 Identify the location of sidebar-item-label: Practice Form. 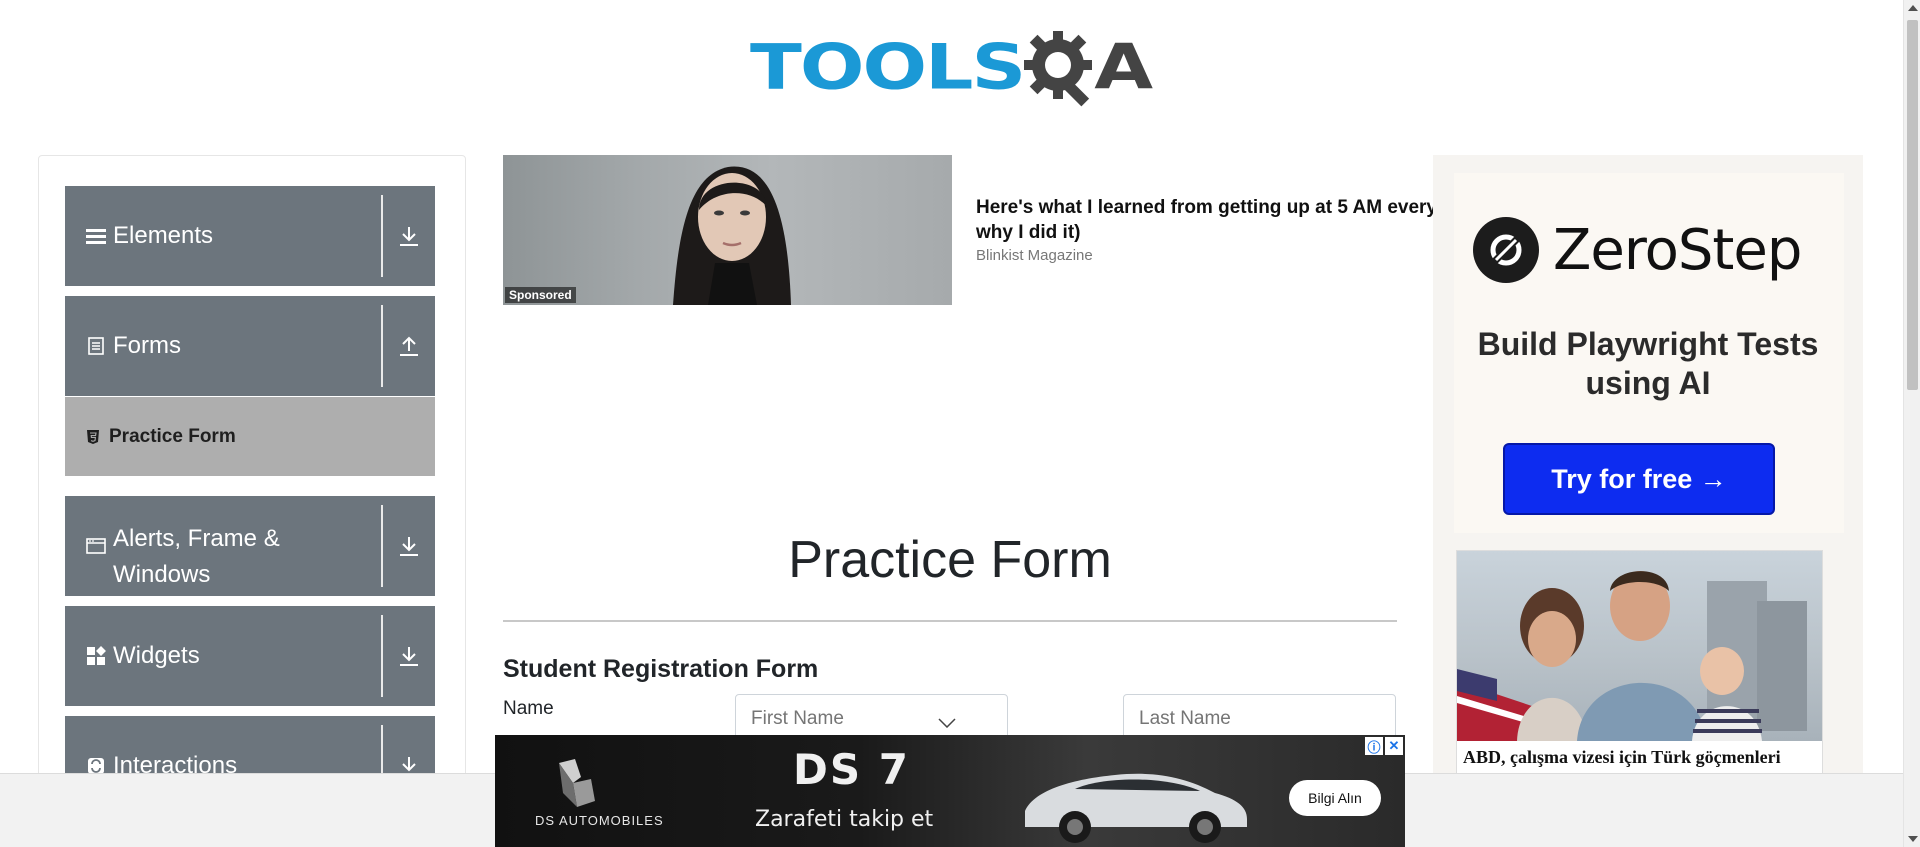
(172, 436).